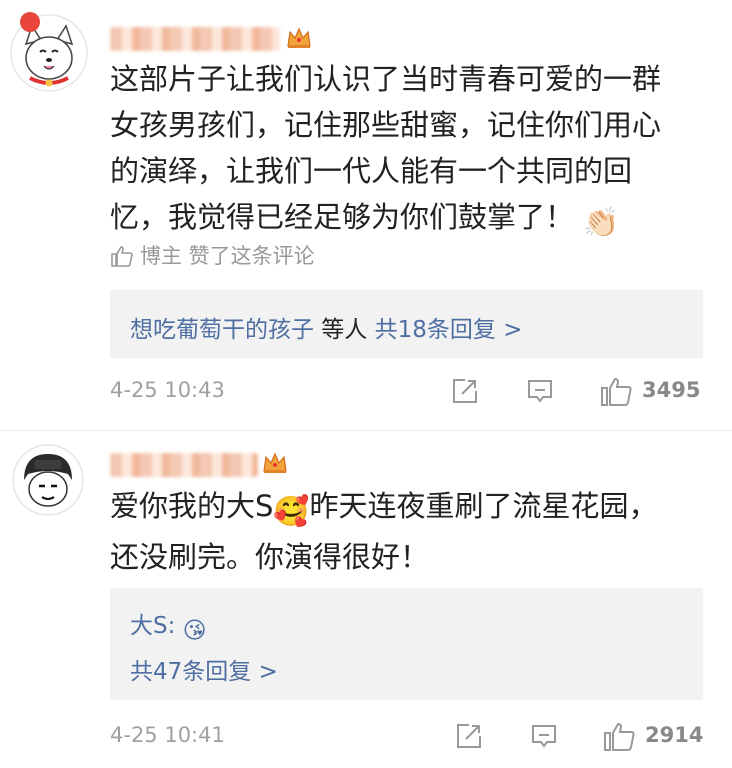  Describe the element at coordinates (406, 644) in the screenshot. I see `reply-summary-box: 大S: 😘 共47条回复 >` at that location.